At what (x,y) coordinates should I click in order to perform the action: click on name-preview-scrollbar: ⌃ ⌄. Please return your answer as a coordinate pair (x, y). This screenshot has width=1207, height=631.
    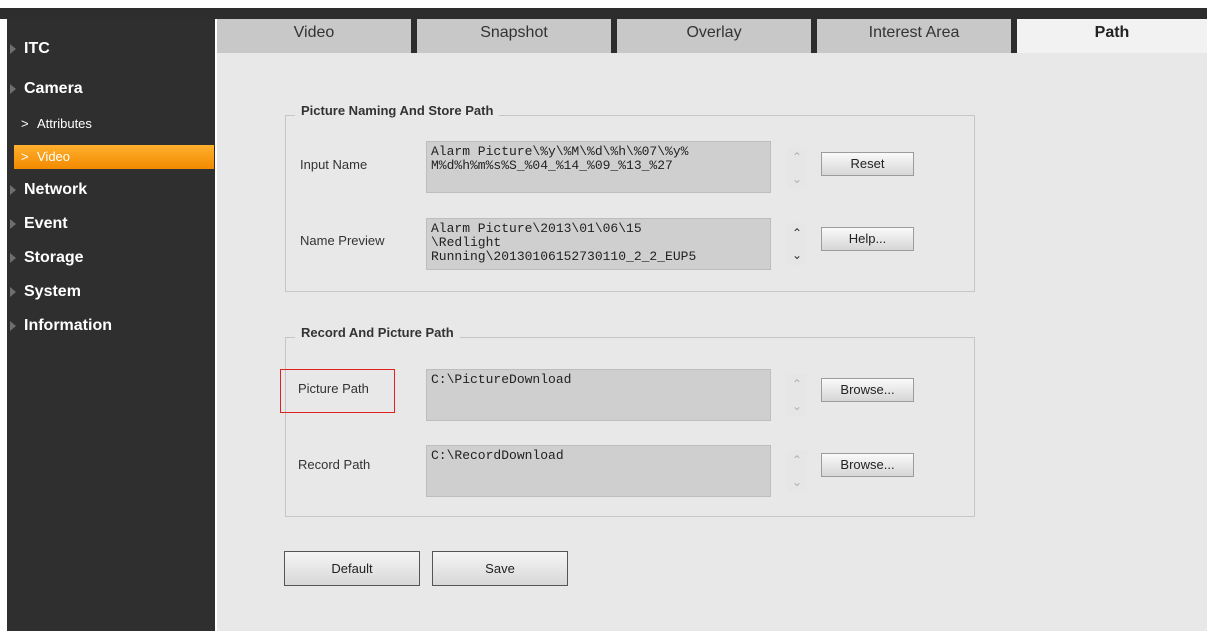
    Looking at the image, I should click on (797, 244).